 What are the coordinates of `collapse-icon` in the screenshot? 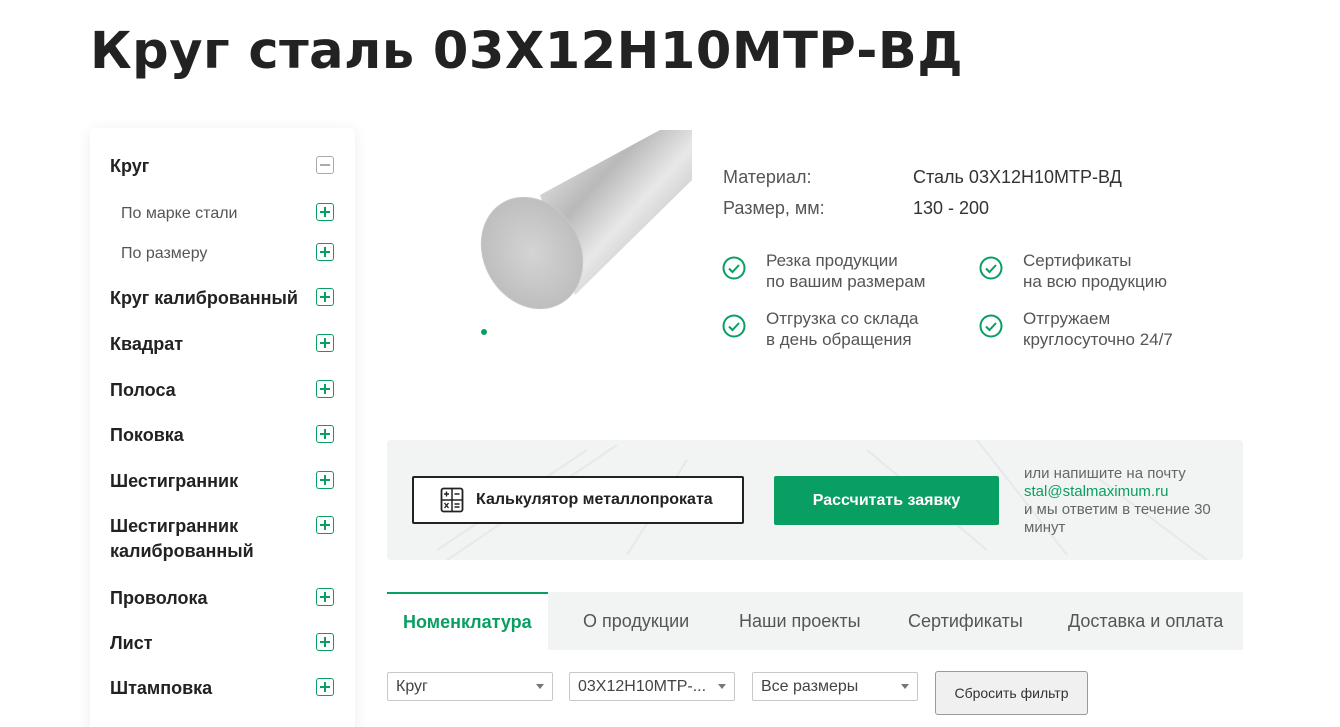 It's located at (325, 165).